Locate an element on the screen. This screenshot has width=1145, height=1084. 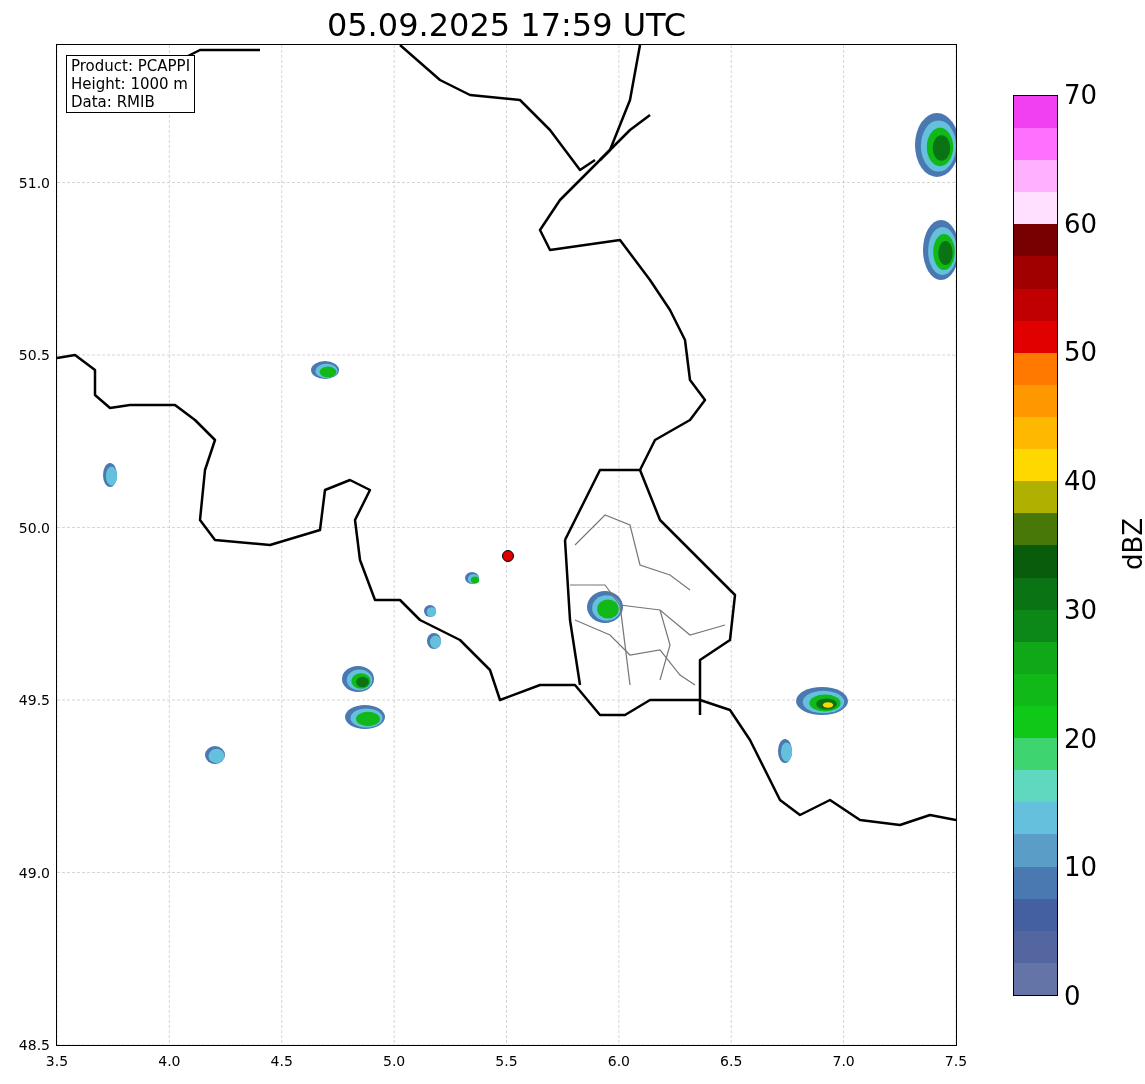
chart-title: 05.09.2025 17:59 UTC is located at coordinates (506, 25).